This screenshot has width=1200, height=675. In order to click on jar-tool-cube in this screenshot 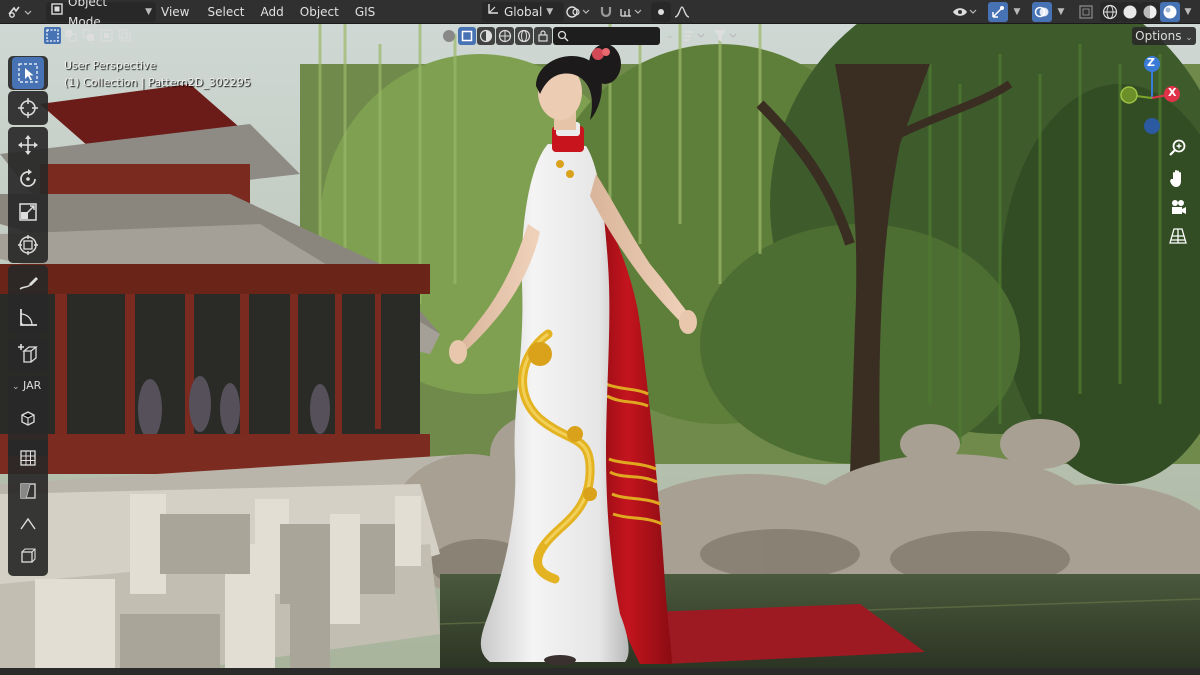, I will do `click(28, 418)`.